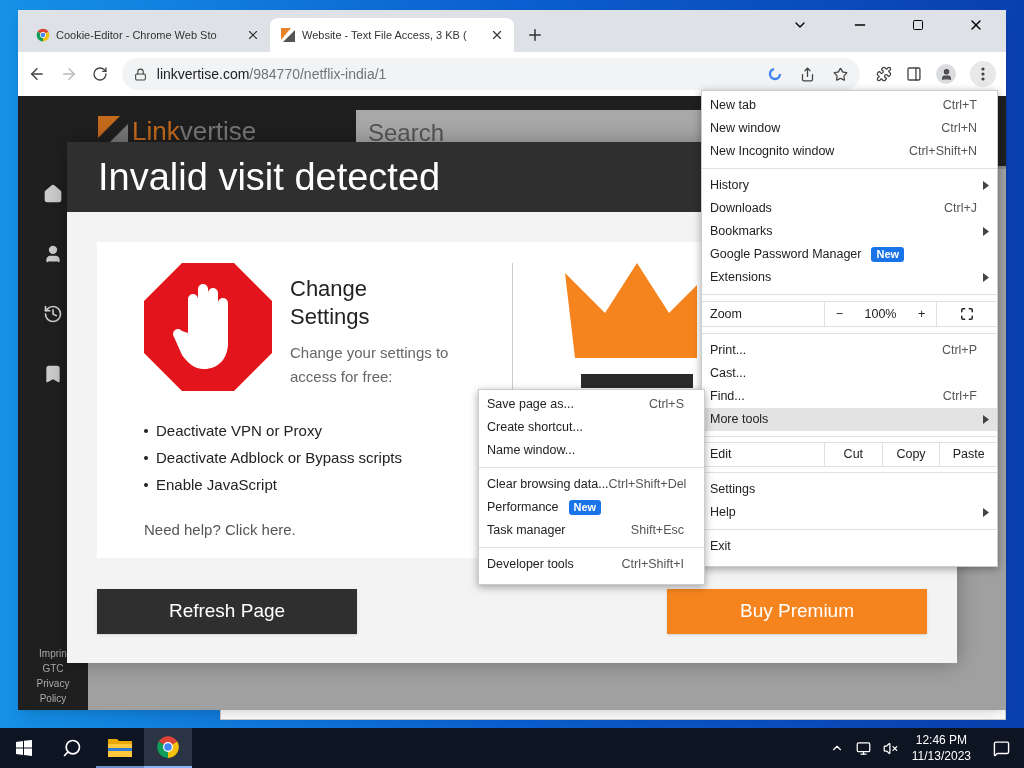 Image resolution: width=1024 pixels, height=768 pixels. Describe the element at coordinates (491, 74) in the screenshot. I see `address-bar: linkvertise.com/984770/netflix-india/1` at that location.